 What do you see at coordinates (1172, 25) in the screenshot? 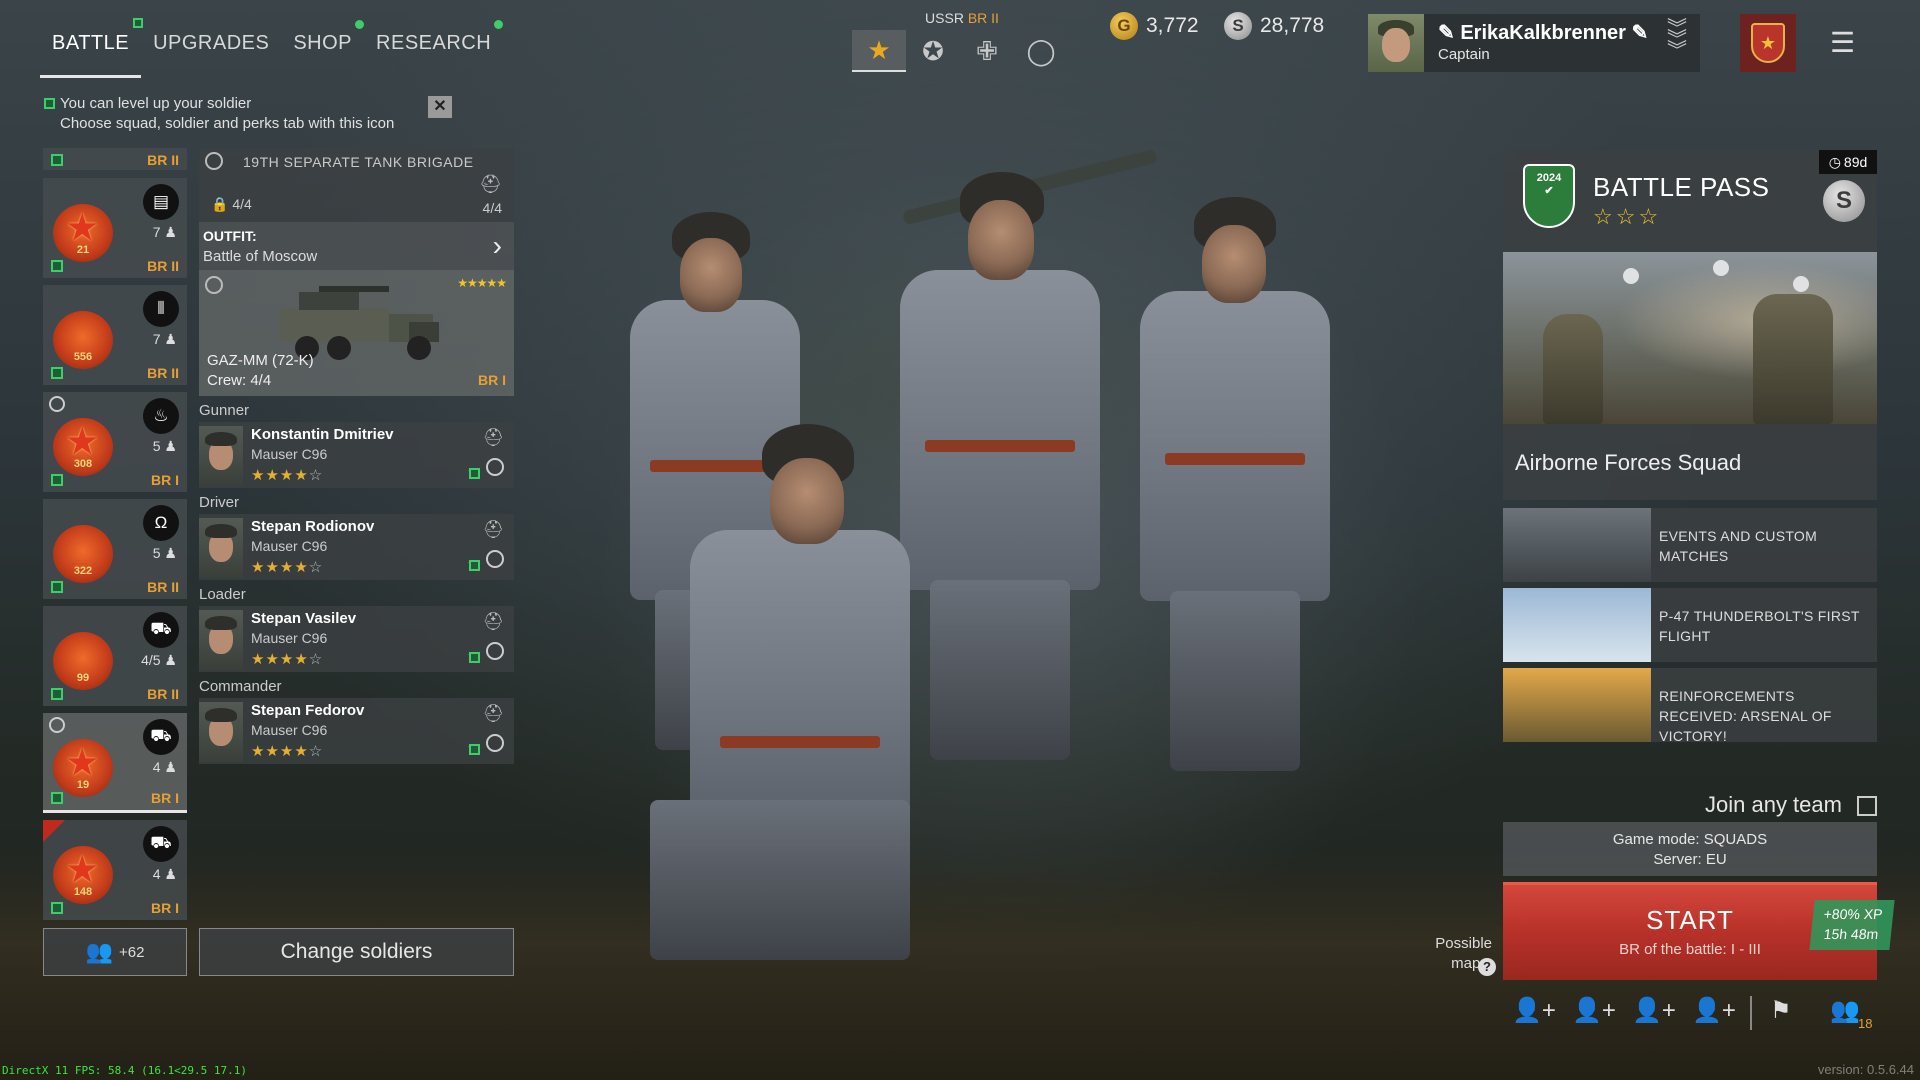
I see `gold-amount: 3,772` at bounding box center [1172, 25].